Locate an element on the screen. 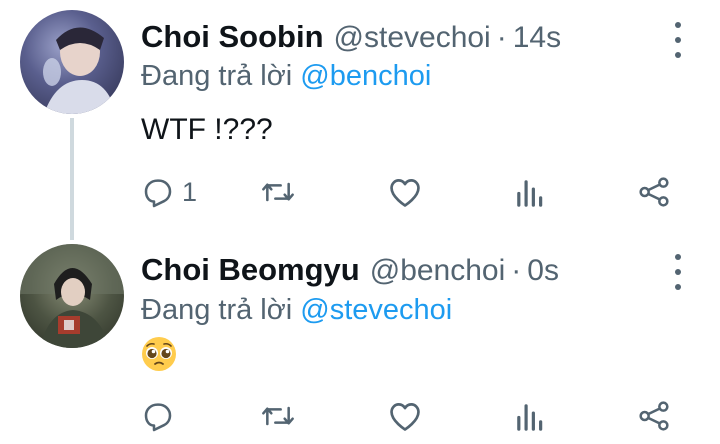 Image resolution: width=720 pixels, height=444 pixels. tweet-actions is located at coordinates (360, 419).